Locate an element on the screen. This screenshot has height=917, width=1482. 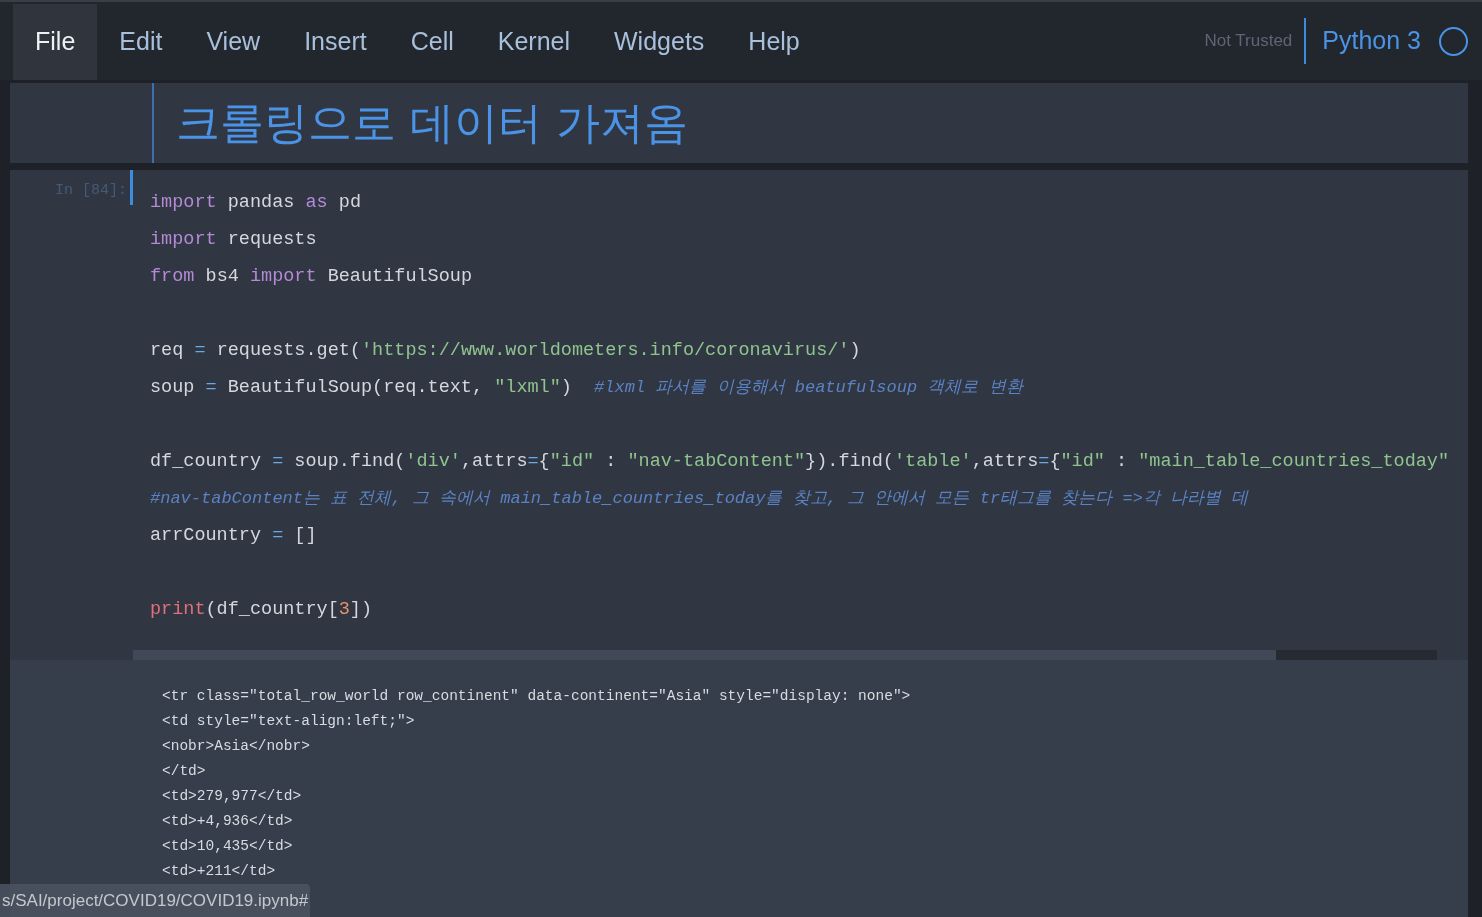
code-line: req = requests.get('https://www.worldometers.info/coronavirus/') is located at coordinates (505, 350).